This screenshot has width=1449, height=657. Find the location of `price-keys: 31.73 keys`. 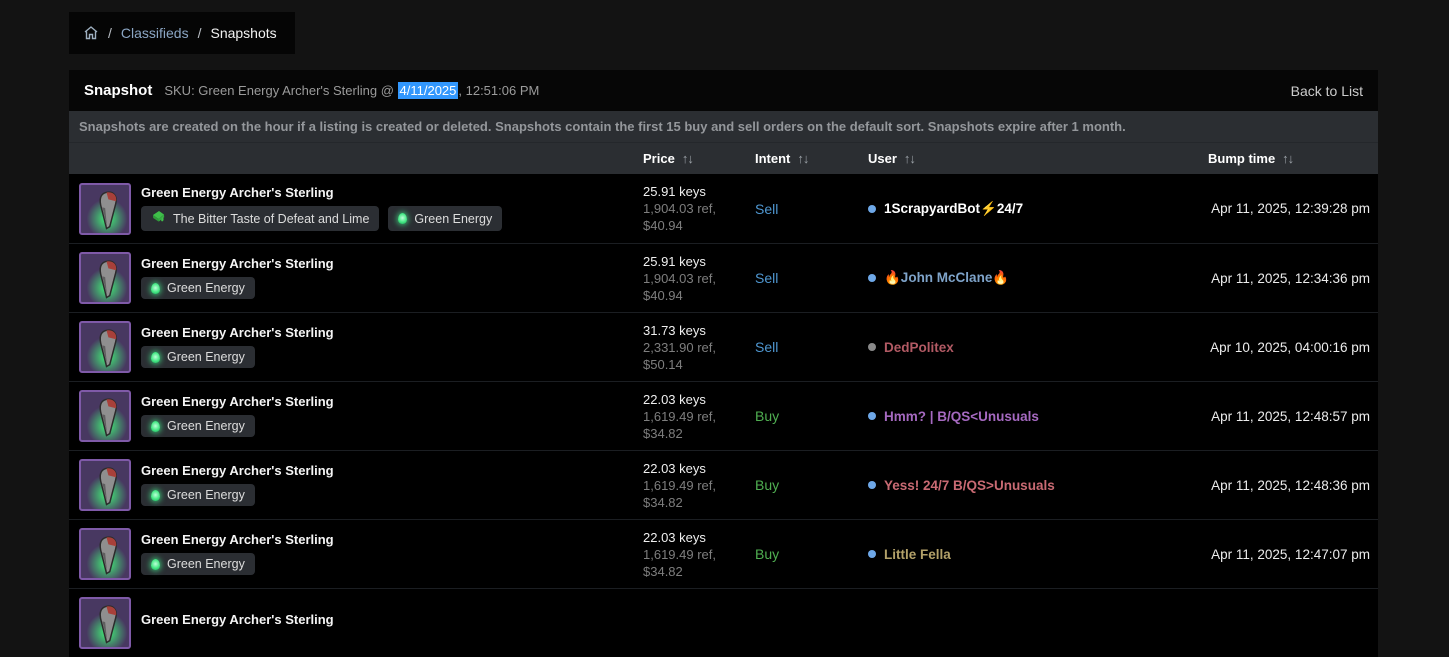

price-keys: 31.73 keys is located at coordinates (674, 330).